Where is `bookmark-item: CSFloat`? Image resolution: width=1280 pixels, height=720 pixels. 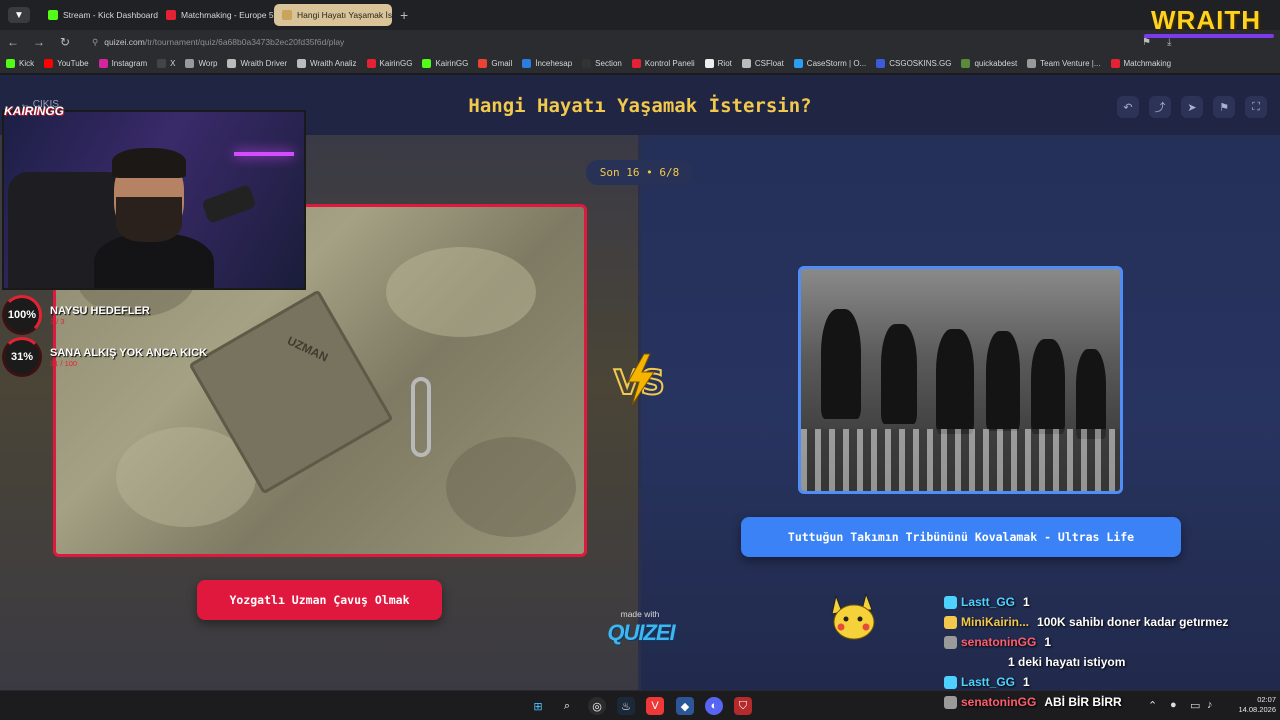
bookmark-item: CSFloat is located at coordinates (762, 63).